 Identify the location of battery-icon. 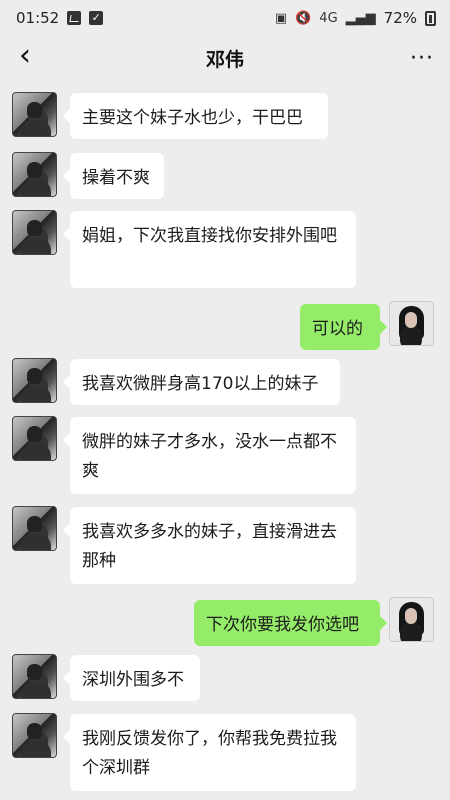
(430, 18).